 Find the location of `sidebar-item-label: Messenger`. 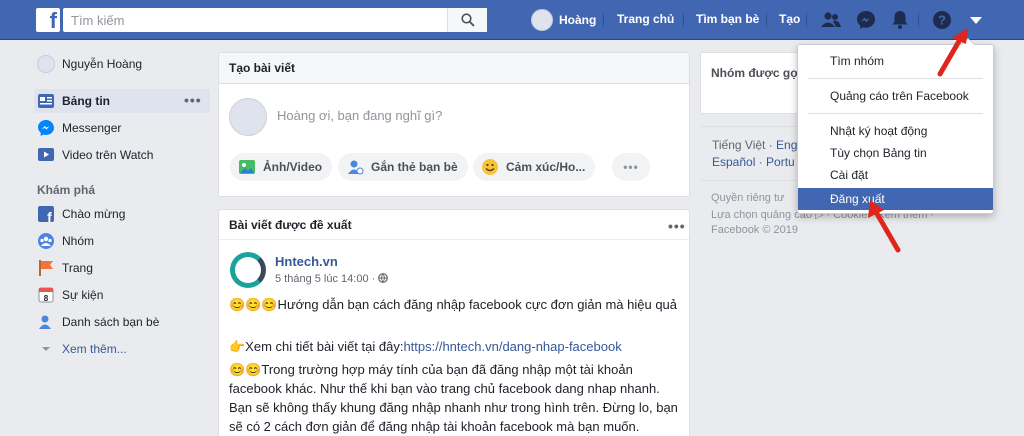

sidebar-item-label: Messenger is located at coordinates (92, 128).